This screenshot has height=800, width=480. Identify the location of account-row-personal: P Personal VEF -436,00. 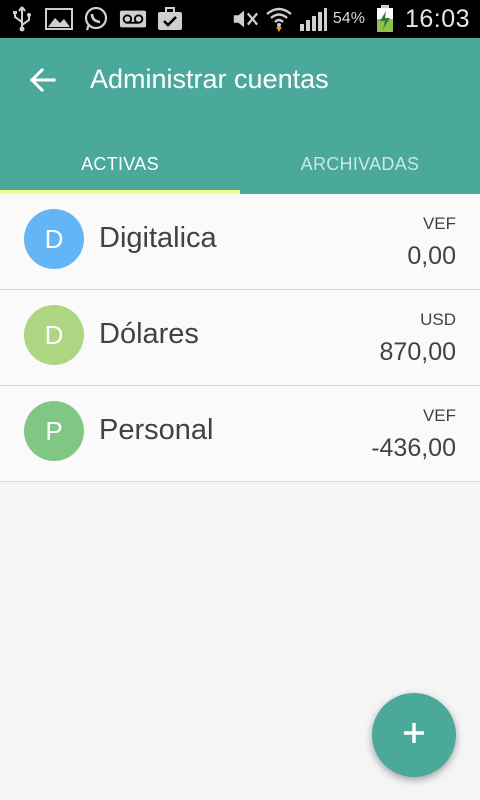
(240, 434).